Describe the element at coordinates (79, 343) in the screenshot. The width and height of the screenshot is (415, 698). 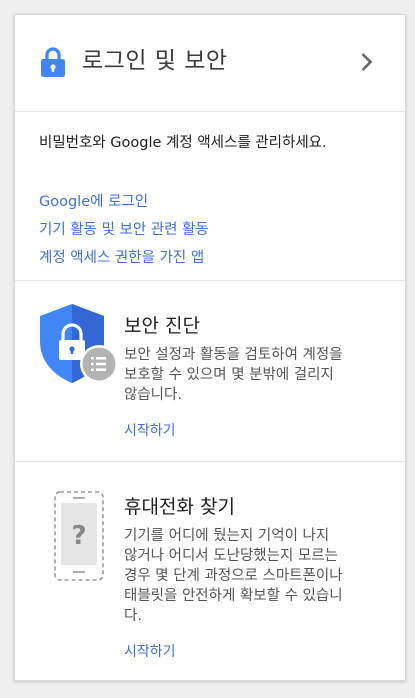
I see `shield-lock-icon` at that location.